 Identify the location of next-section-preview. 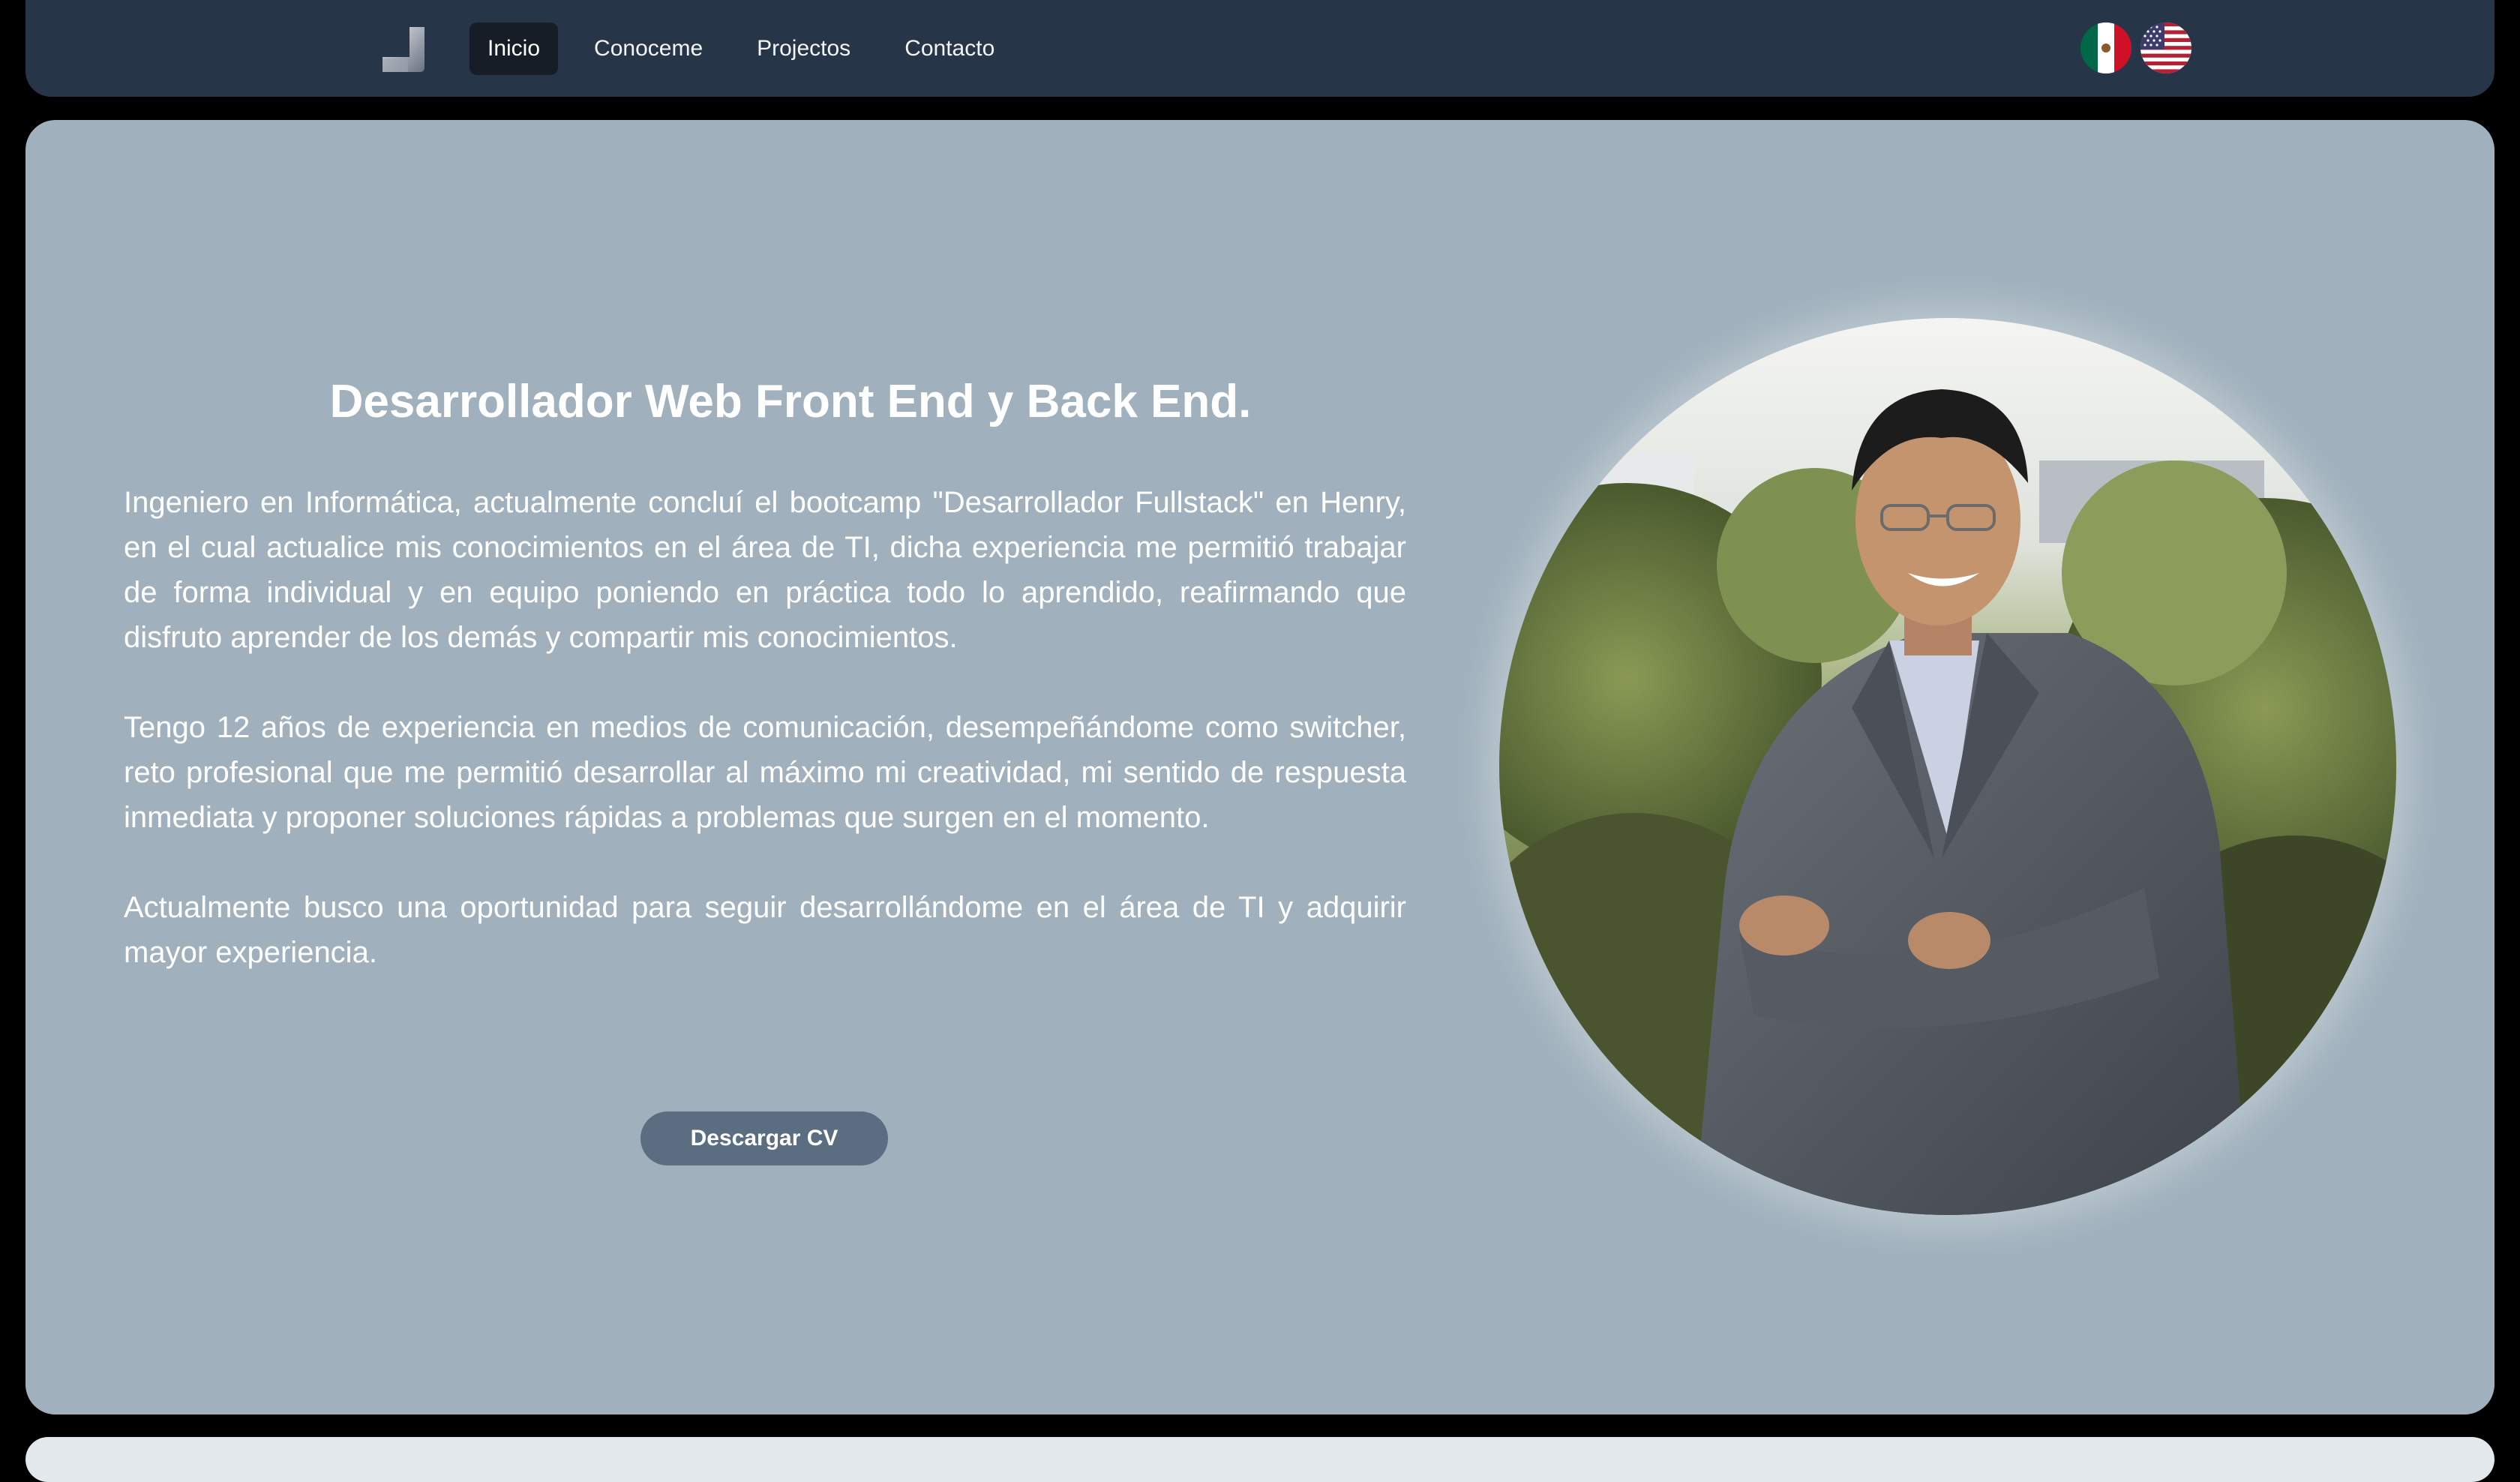
(1260, 1459).